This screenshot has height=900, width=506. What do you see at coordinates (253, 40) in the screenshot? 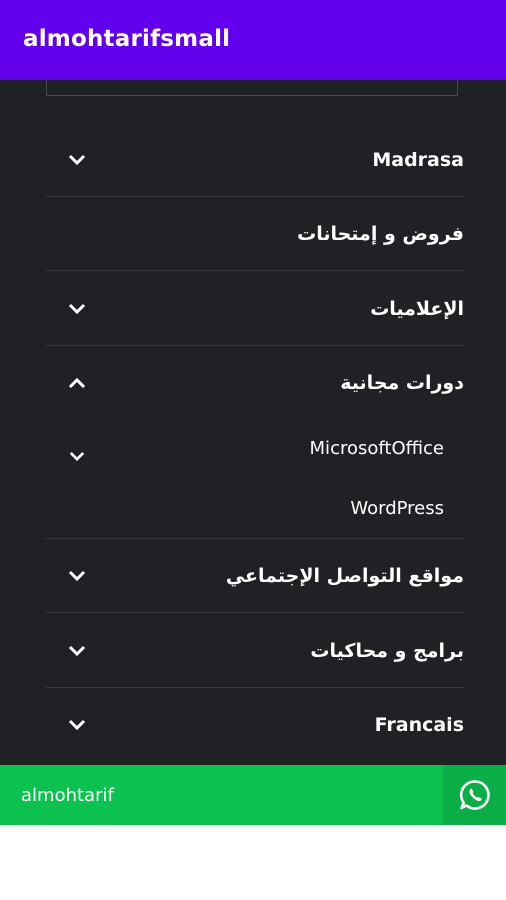
I see `app-bar: almohtarifsmall` at bounding box center [253, 40].